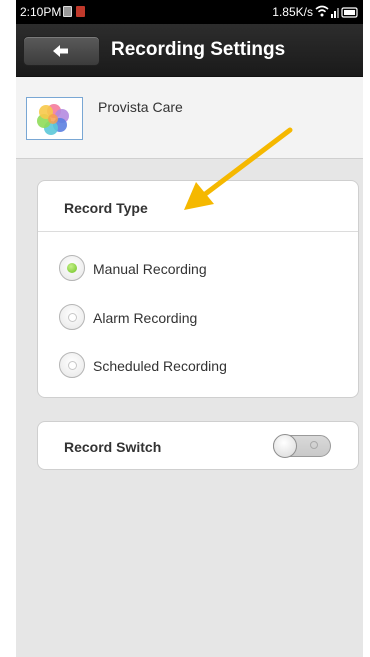 This screenshot has height=657, width=370. I want to click on status-bar: 2:10PM 1.85K/s, so click(189, 12).